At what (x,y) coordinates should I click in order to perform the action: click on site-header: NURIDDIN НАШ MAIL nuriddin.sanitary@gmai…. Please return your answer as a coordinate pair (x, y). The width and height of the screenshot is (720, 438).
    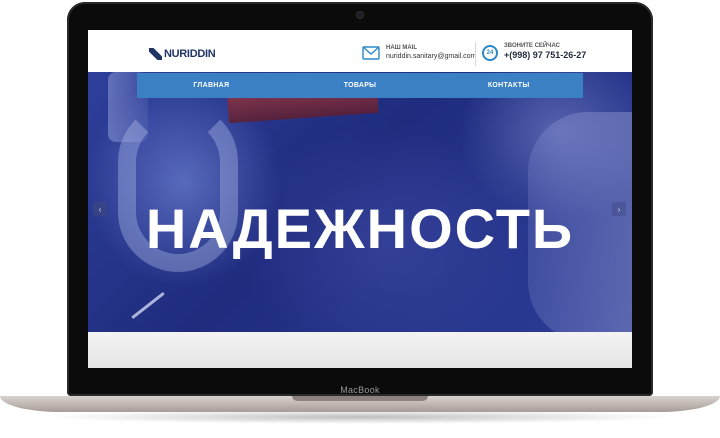
    Looking at the image, I should click on (360, 51).